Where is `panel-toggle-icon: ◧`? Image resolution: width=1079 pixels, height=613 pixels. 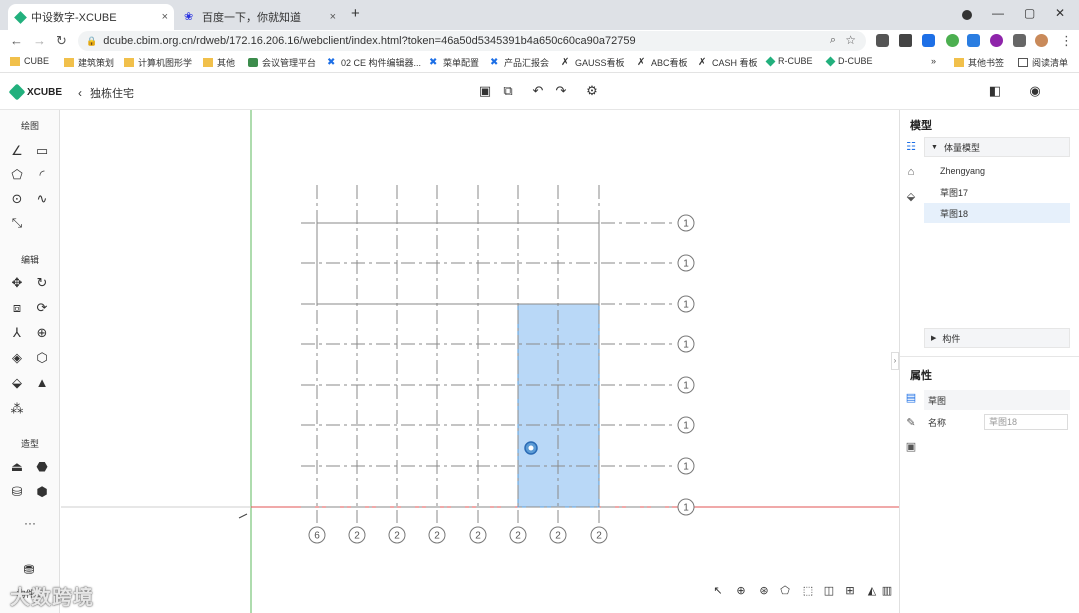
panel-toggle-icon: ◧ is located at coordinates (995, 91).